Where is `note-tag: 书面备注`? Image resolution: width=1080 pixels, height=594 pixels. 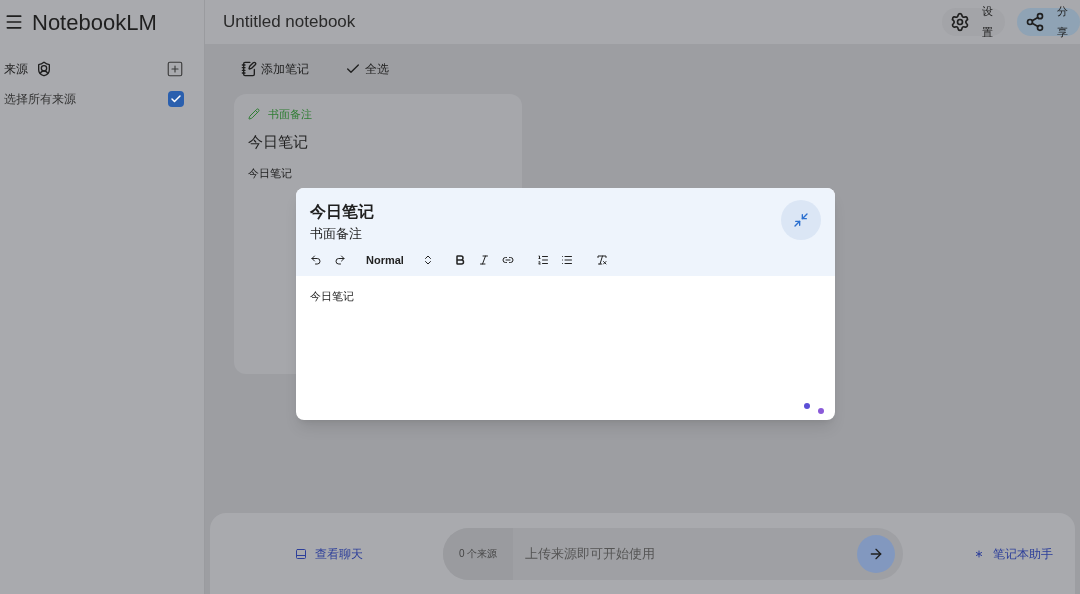 note-tag: 书面备注 is located at coordinates (290, 114).